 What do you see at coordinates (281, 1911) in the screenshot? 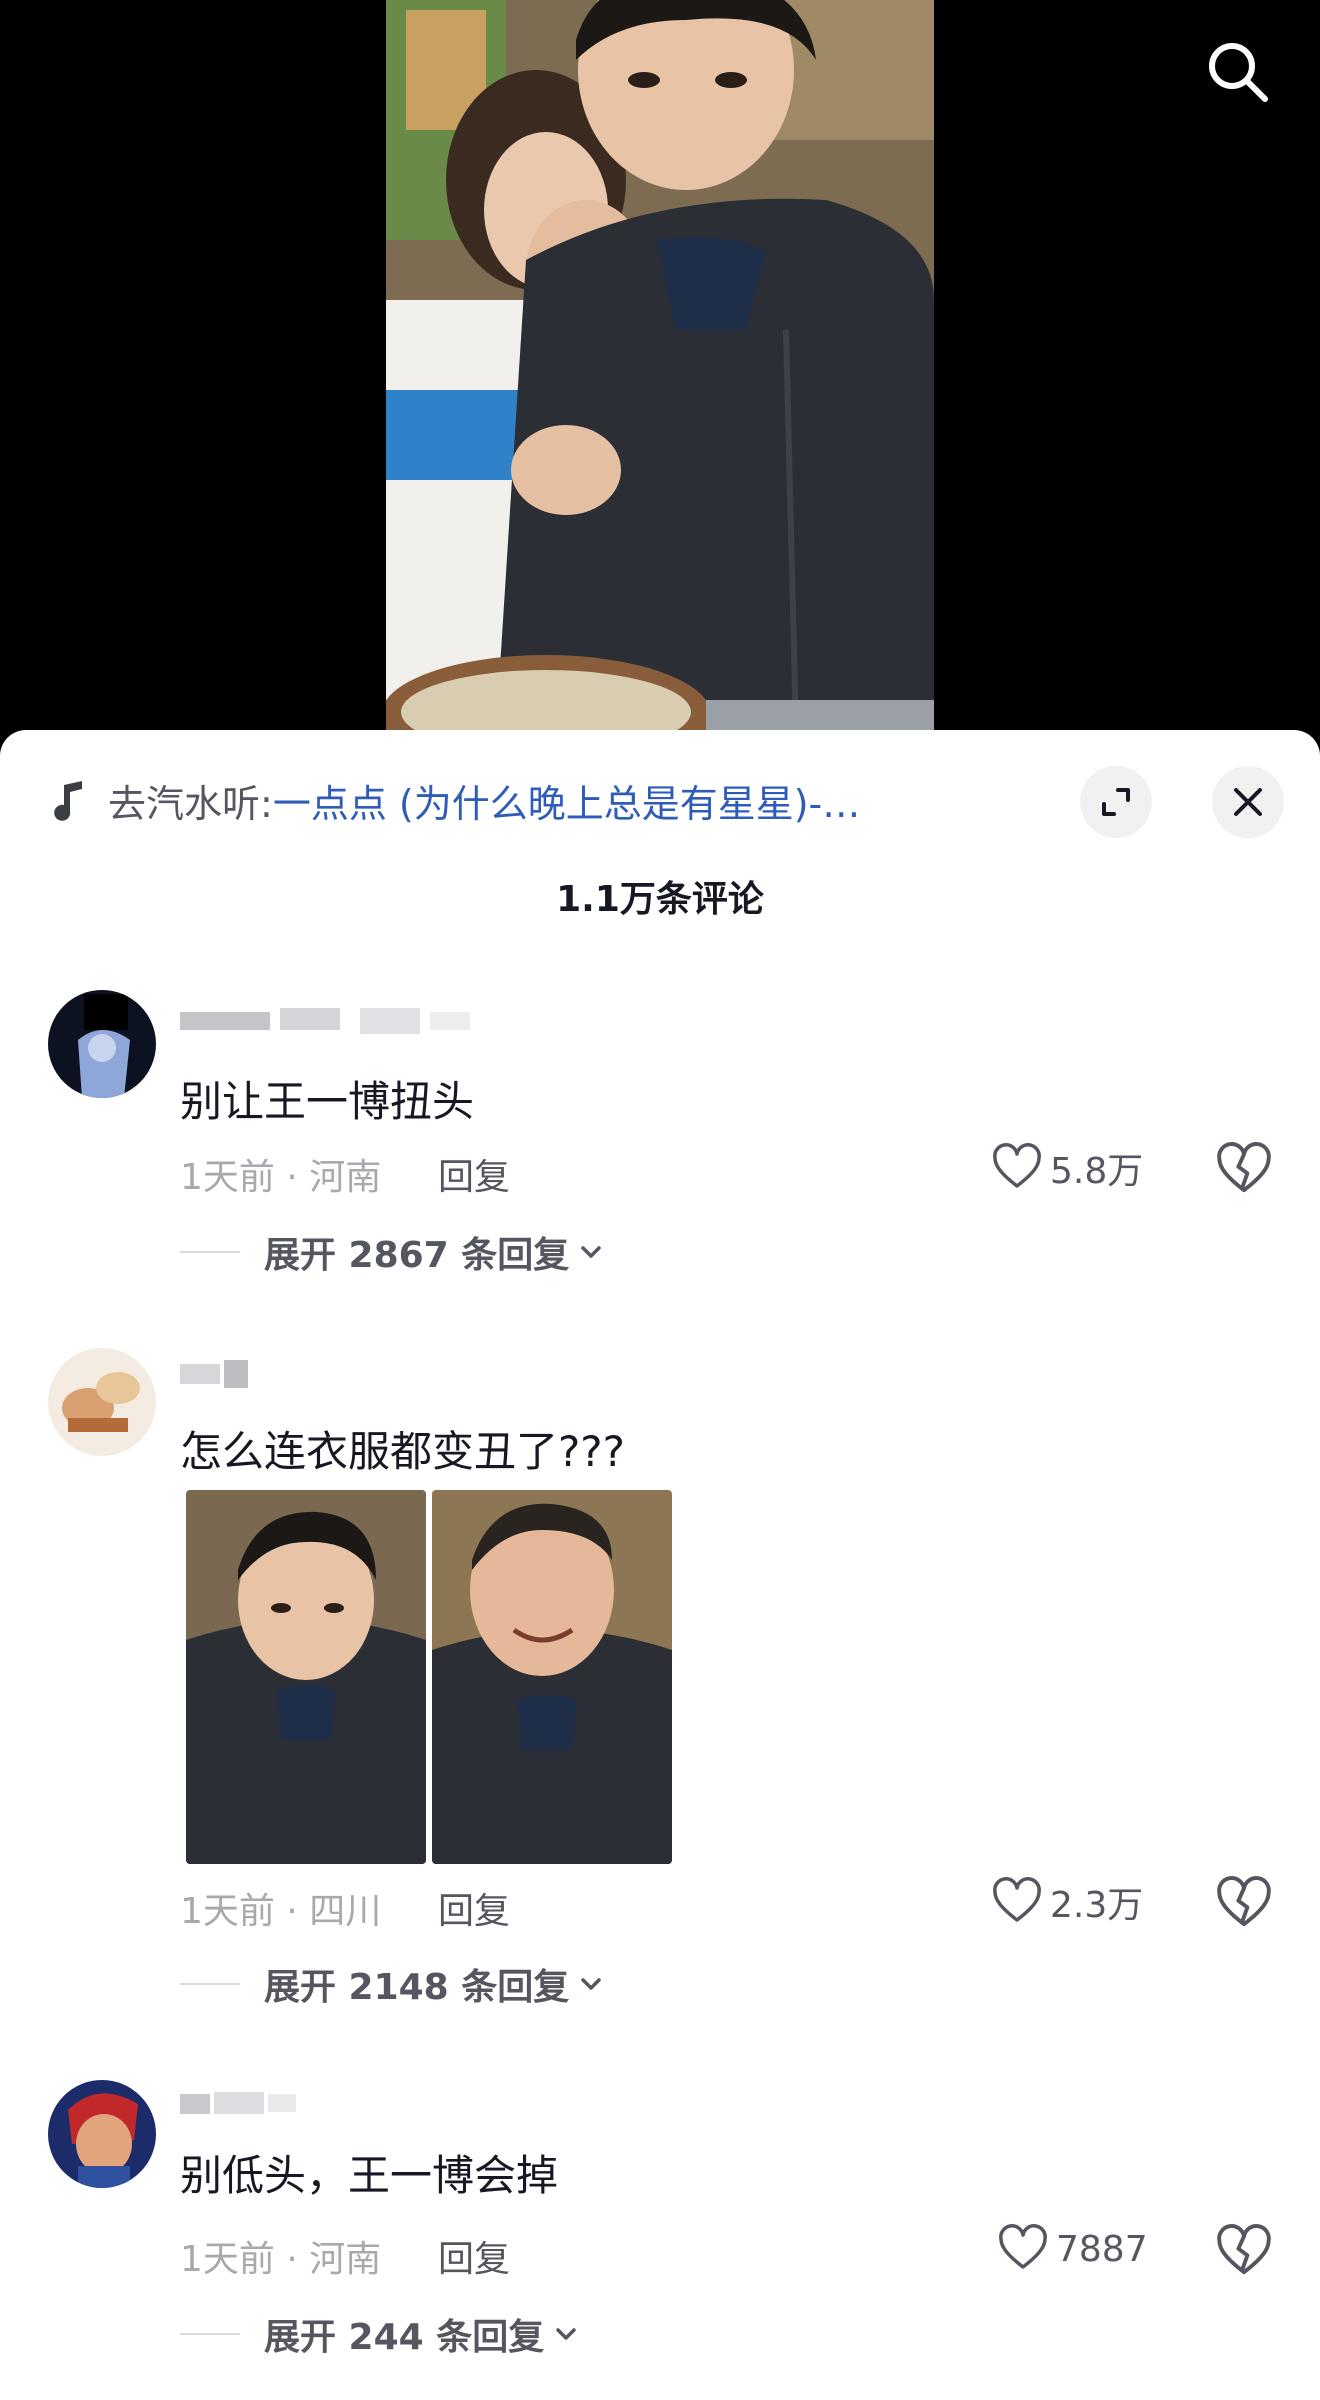
I see `comment-meta: 1天前 · 四川` at bounding box center [281, 1911].